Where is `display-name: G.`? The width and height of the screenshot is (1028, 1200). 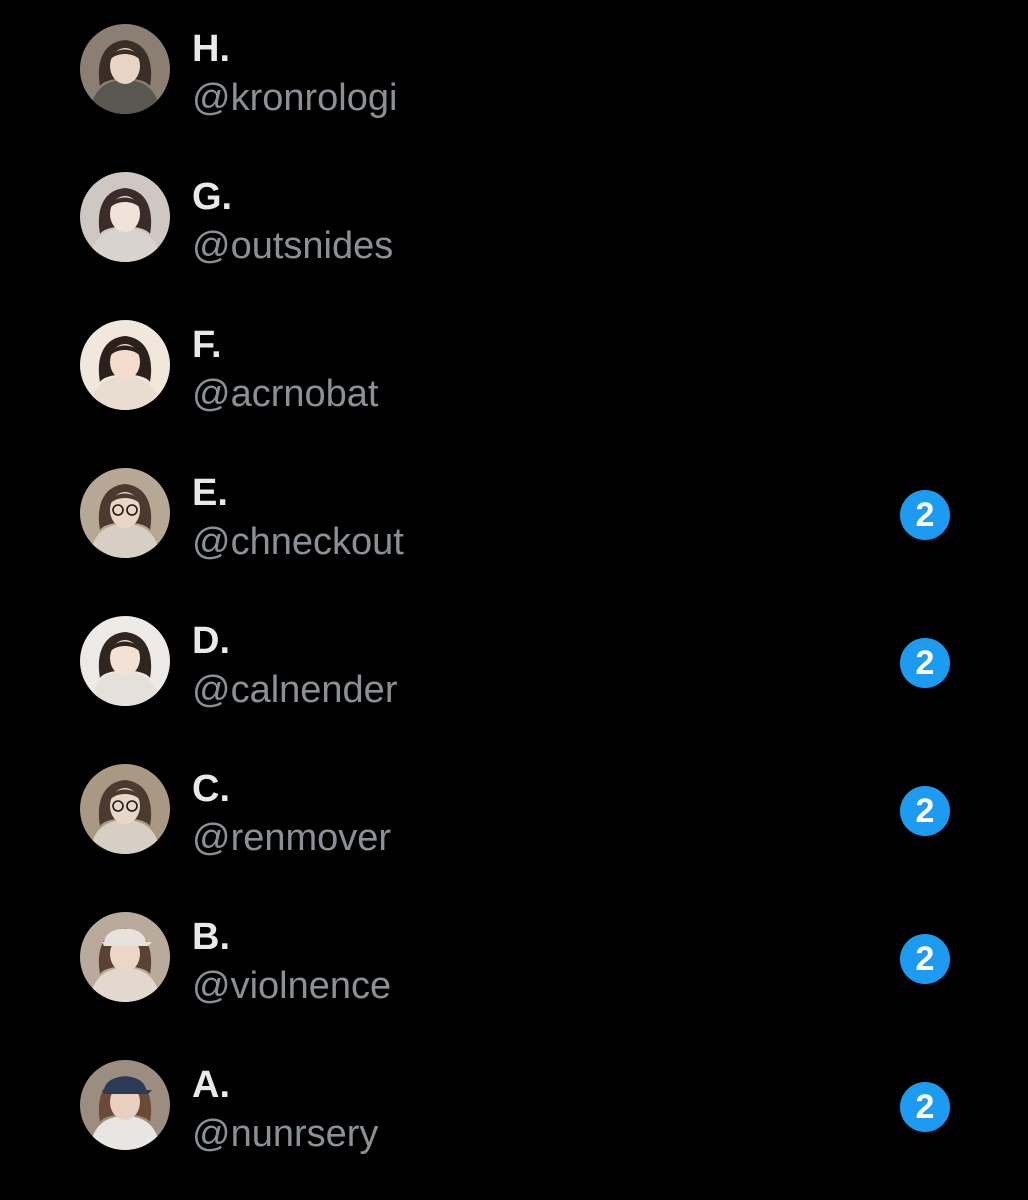
display-name: G. is located at coordinates (212, 197).